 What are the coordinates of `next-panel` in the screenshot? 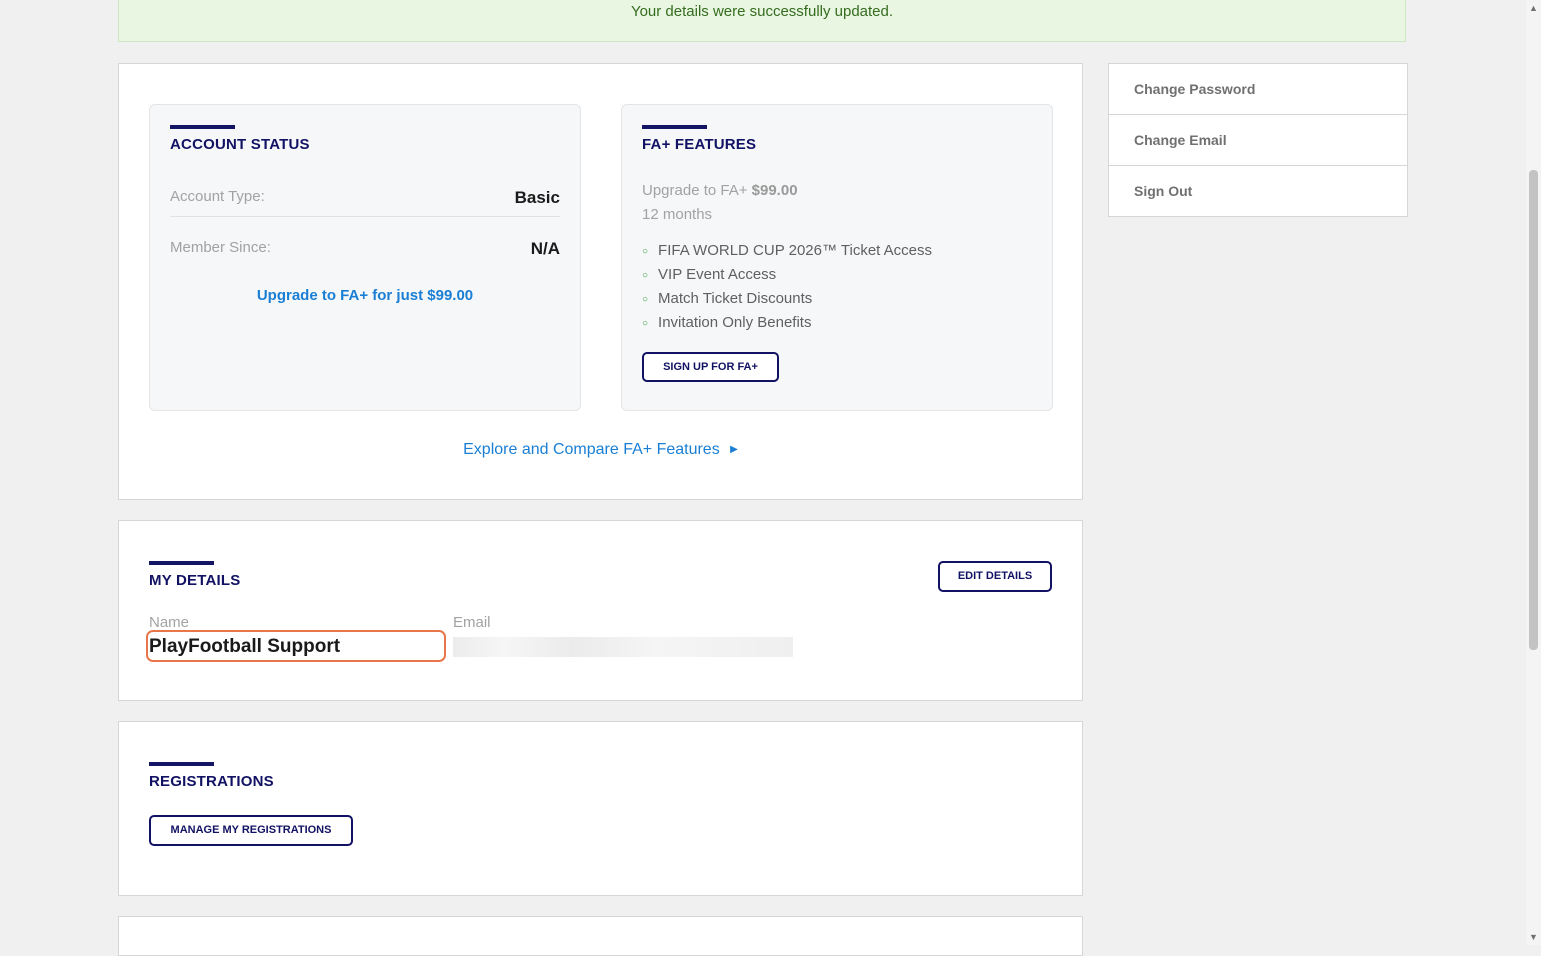 It's located at (600, 936).